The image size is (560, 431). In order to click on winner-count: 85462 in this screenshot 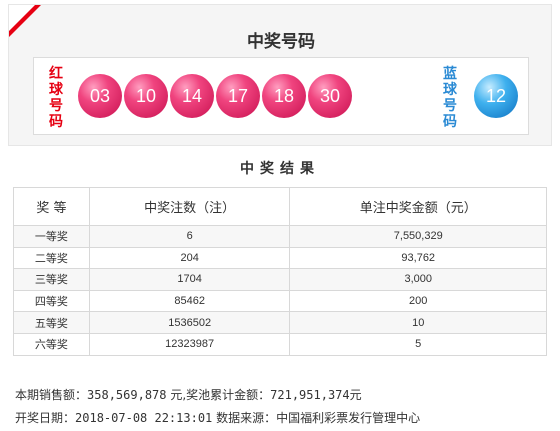, I will do `click(189, 301)`.